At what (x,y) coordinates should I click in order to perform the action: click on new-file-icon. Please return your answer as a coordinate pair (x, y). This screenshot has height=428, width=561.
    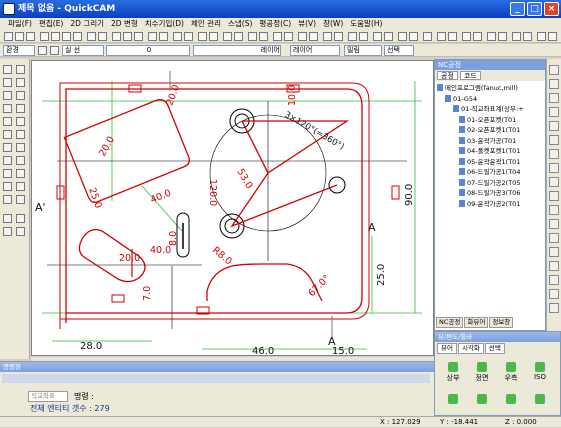
    Looking at the image, I should click on (8, 36).